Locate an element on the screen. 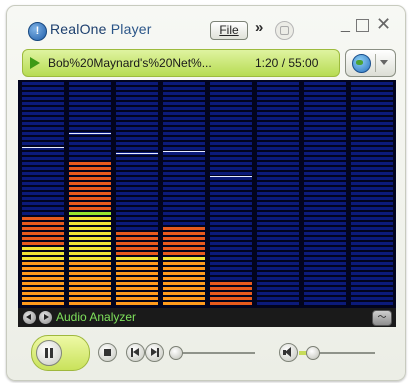 The width and height of the screenshot is (409, 383). next-track-icon is located at coordinates (154, 352).